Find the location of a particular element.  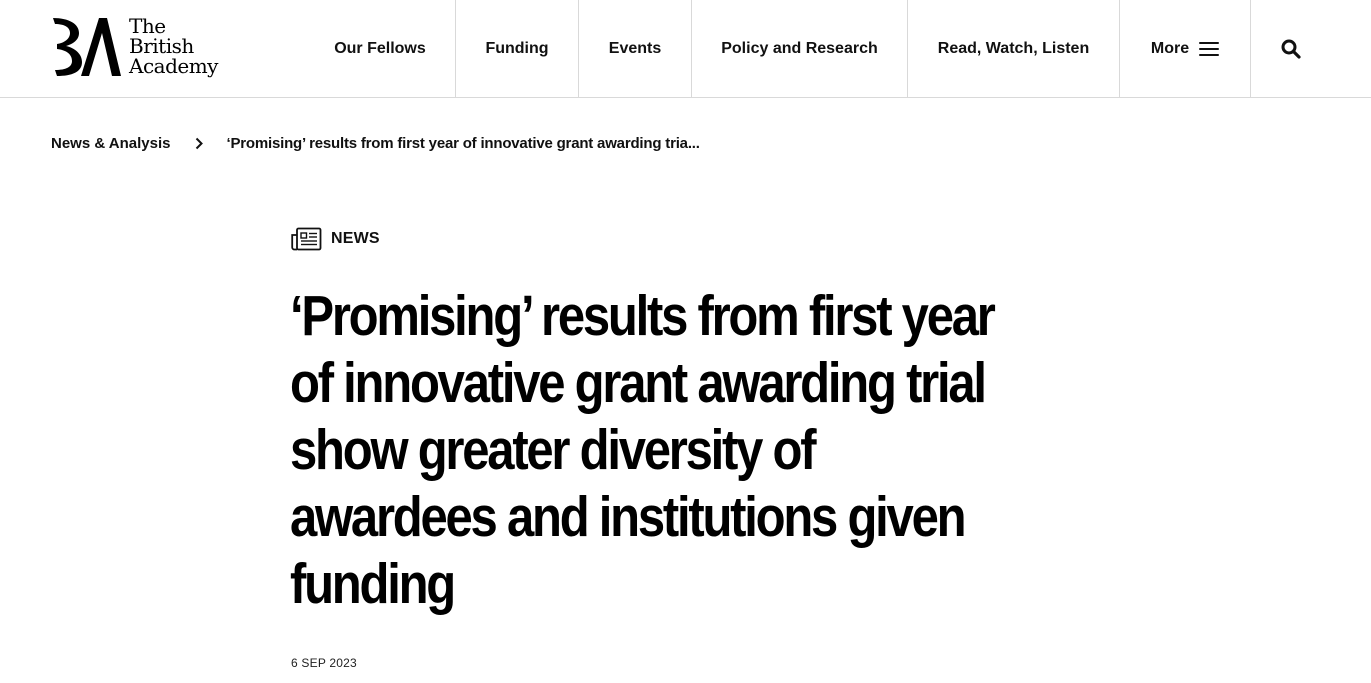

headline-line: show greater diversity of is located at coordinates (553, 450).